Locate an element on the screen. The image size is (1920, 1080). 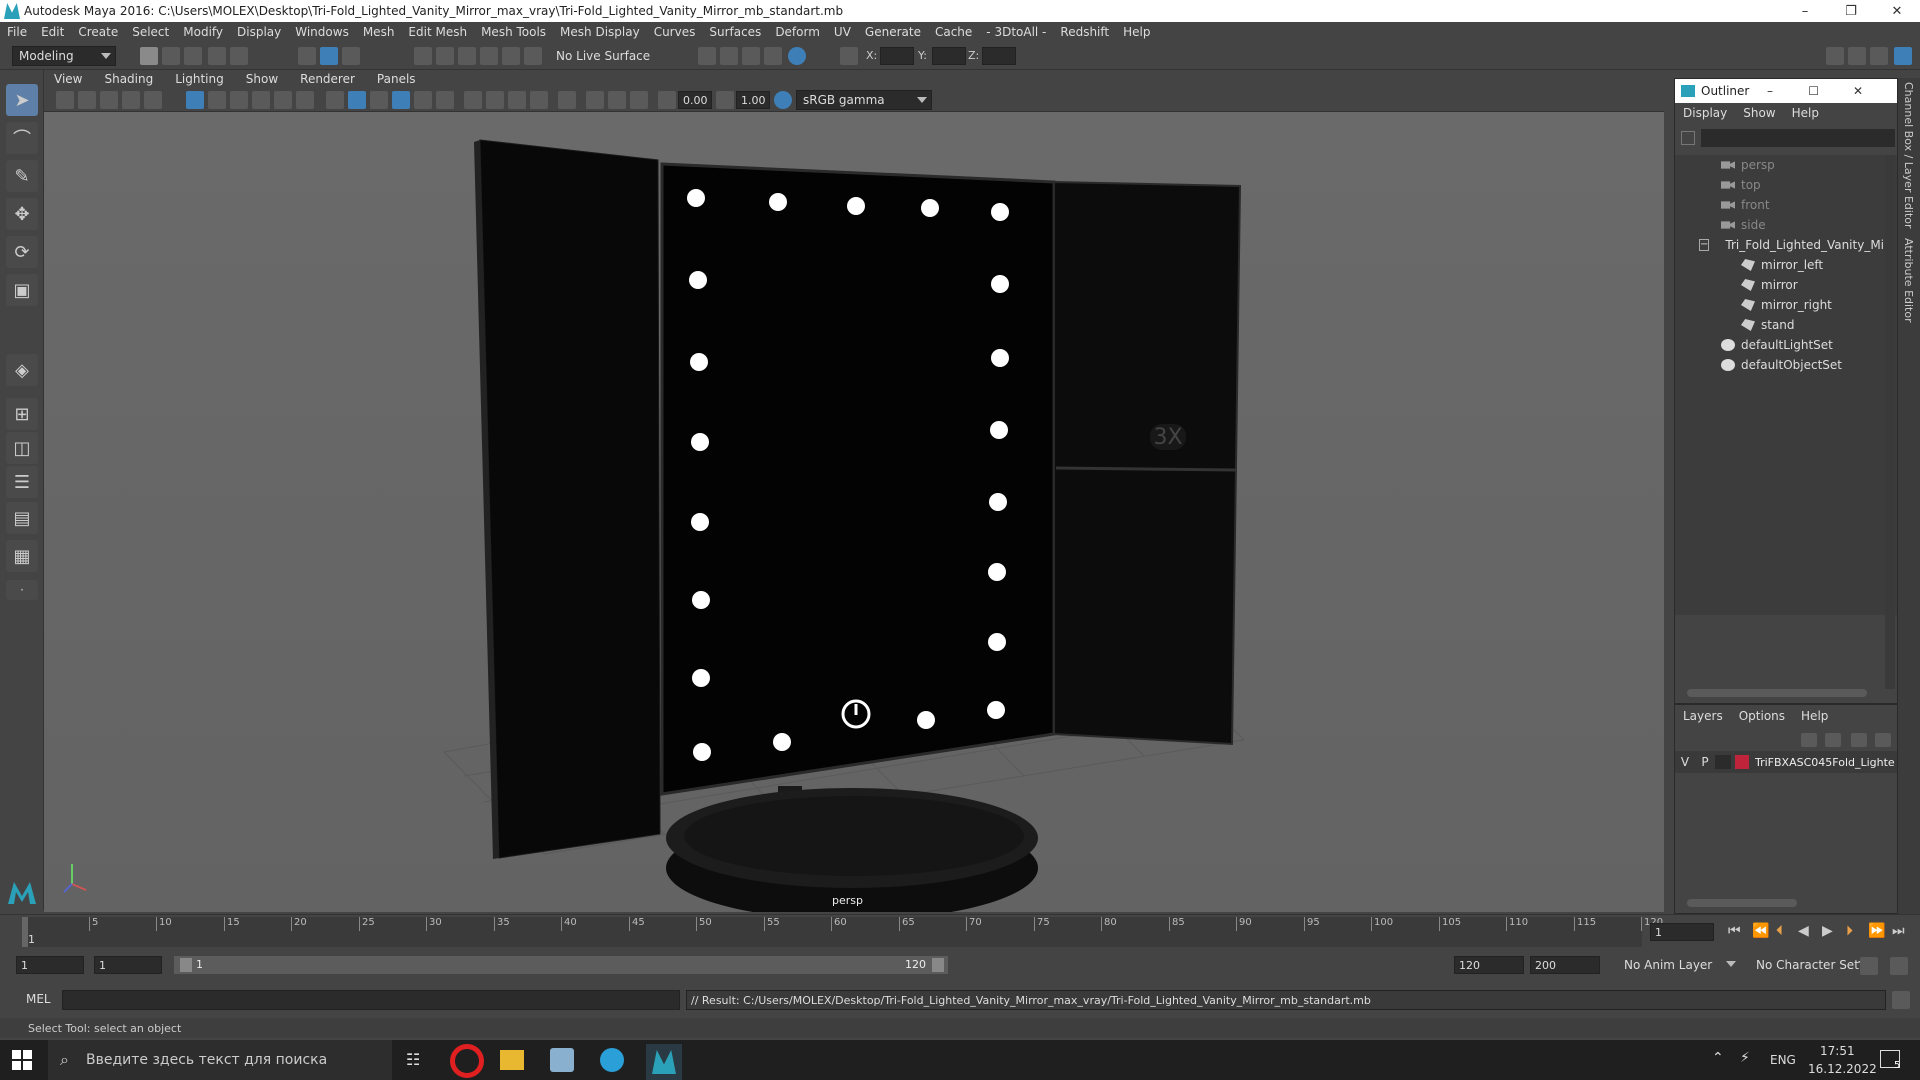
outliner-item: mirror_left is located at coordinates (1780, 265).